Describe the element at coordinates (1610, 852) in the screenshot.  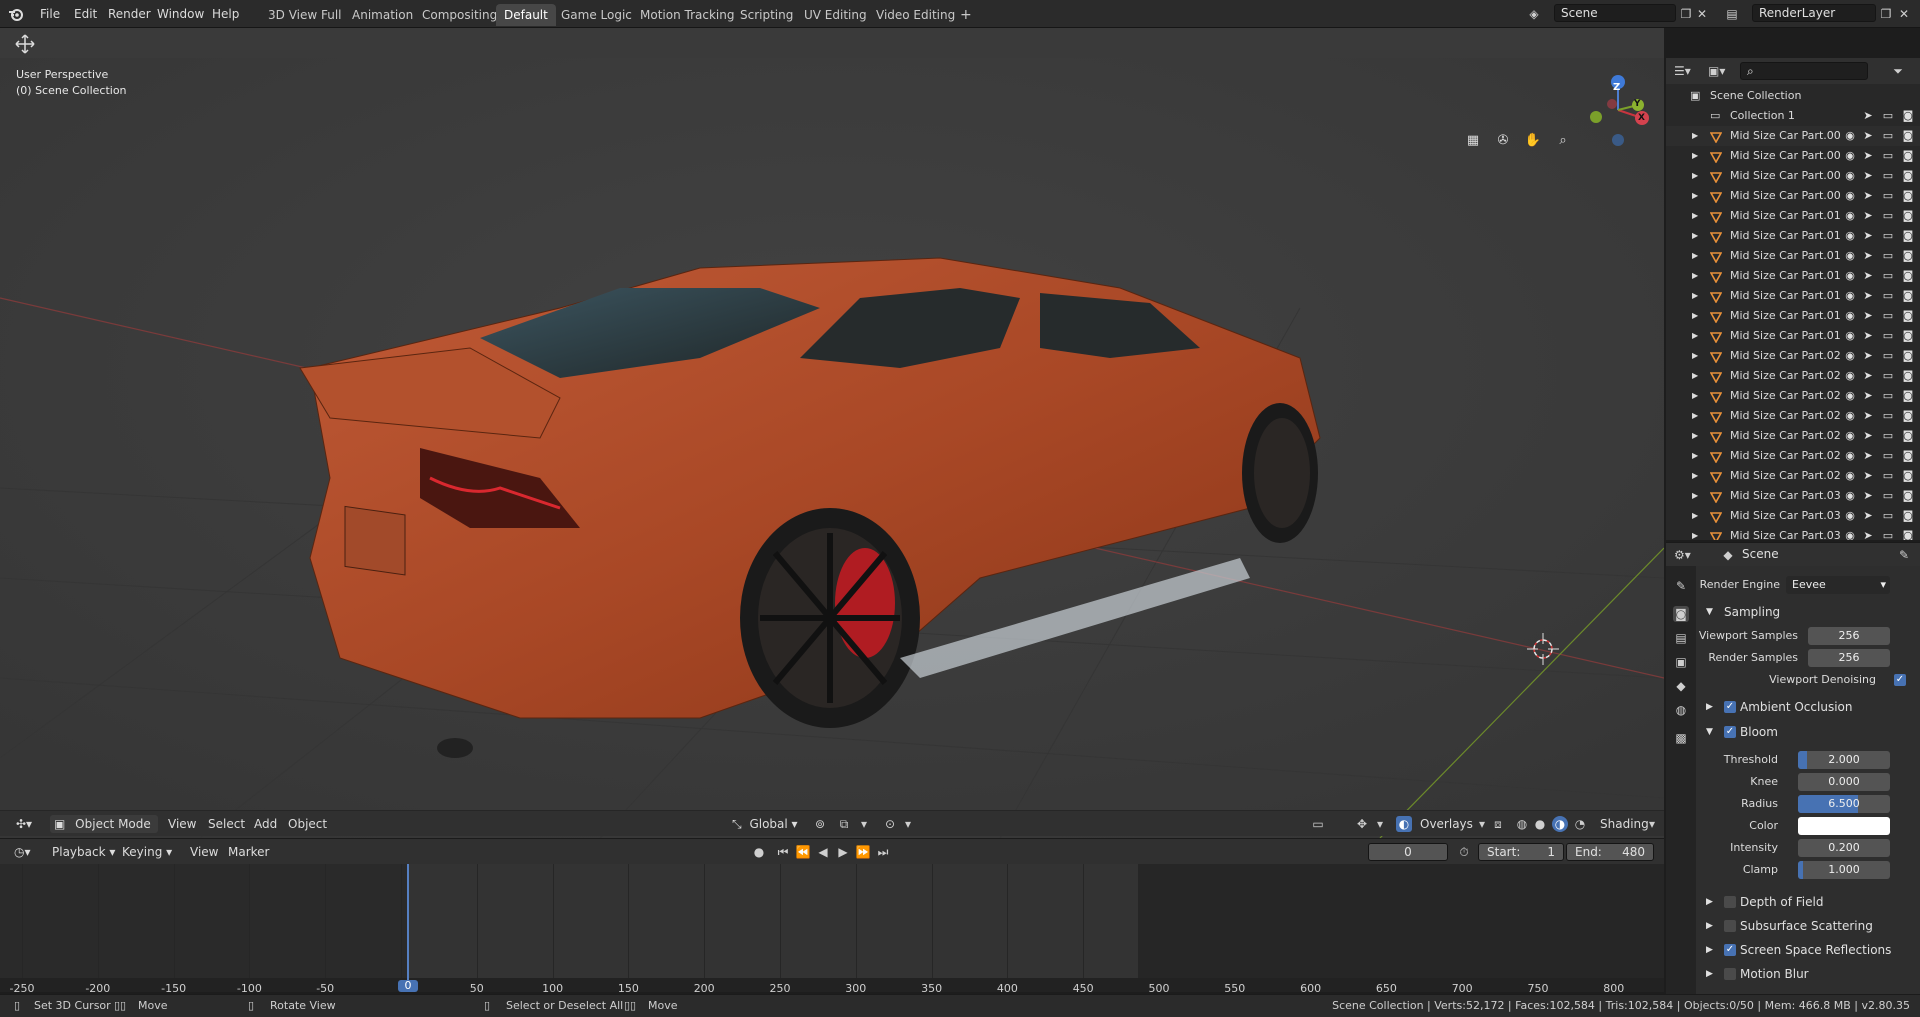
I see `end-frame-field: End: 480` at that location.